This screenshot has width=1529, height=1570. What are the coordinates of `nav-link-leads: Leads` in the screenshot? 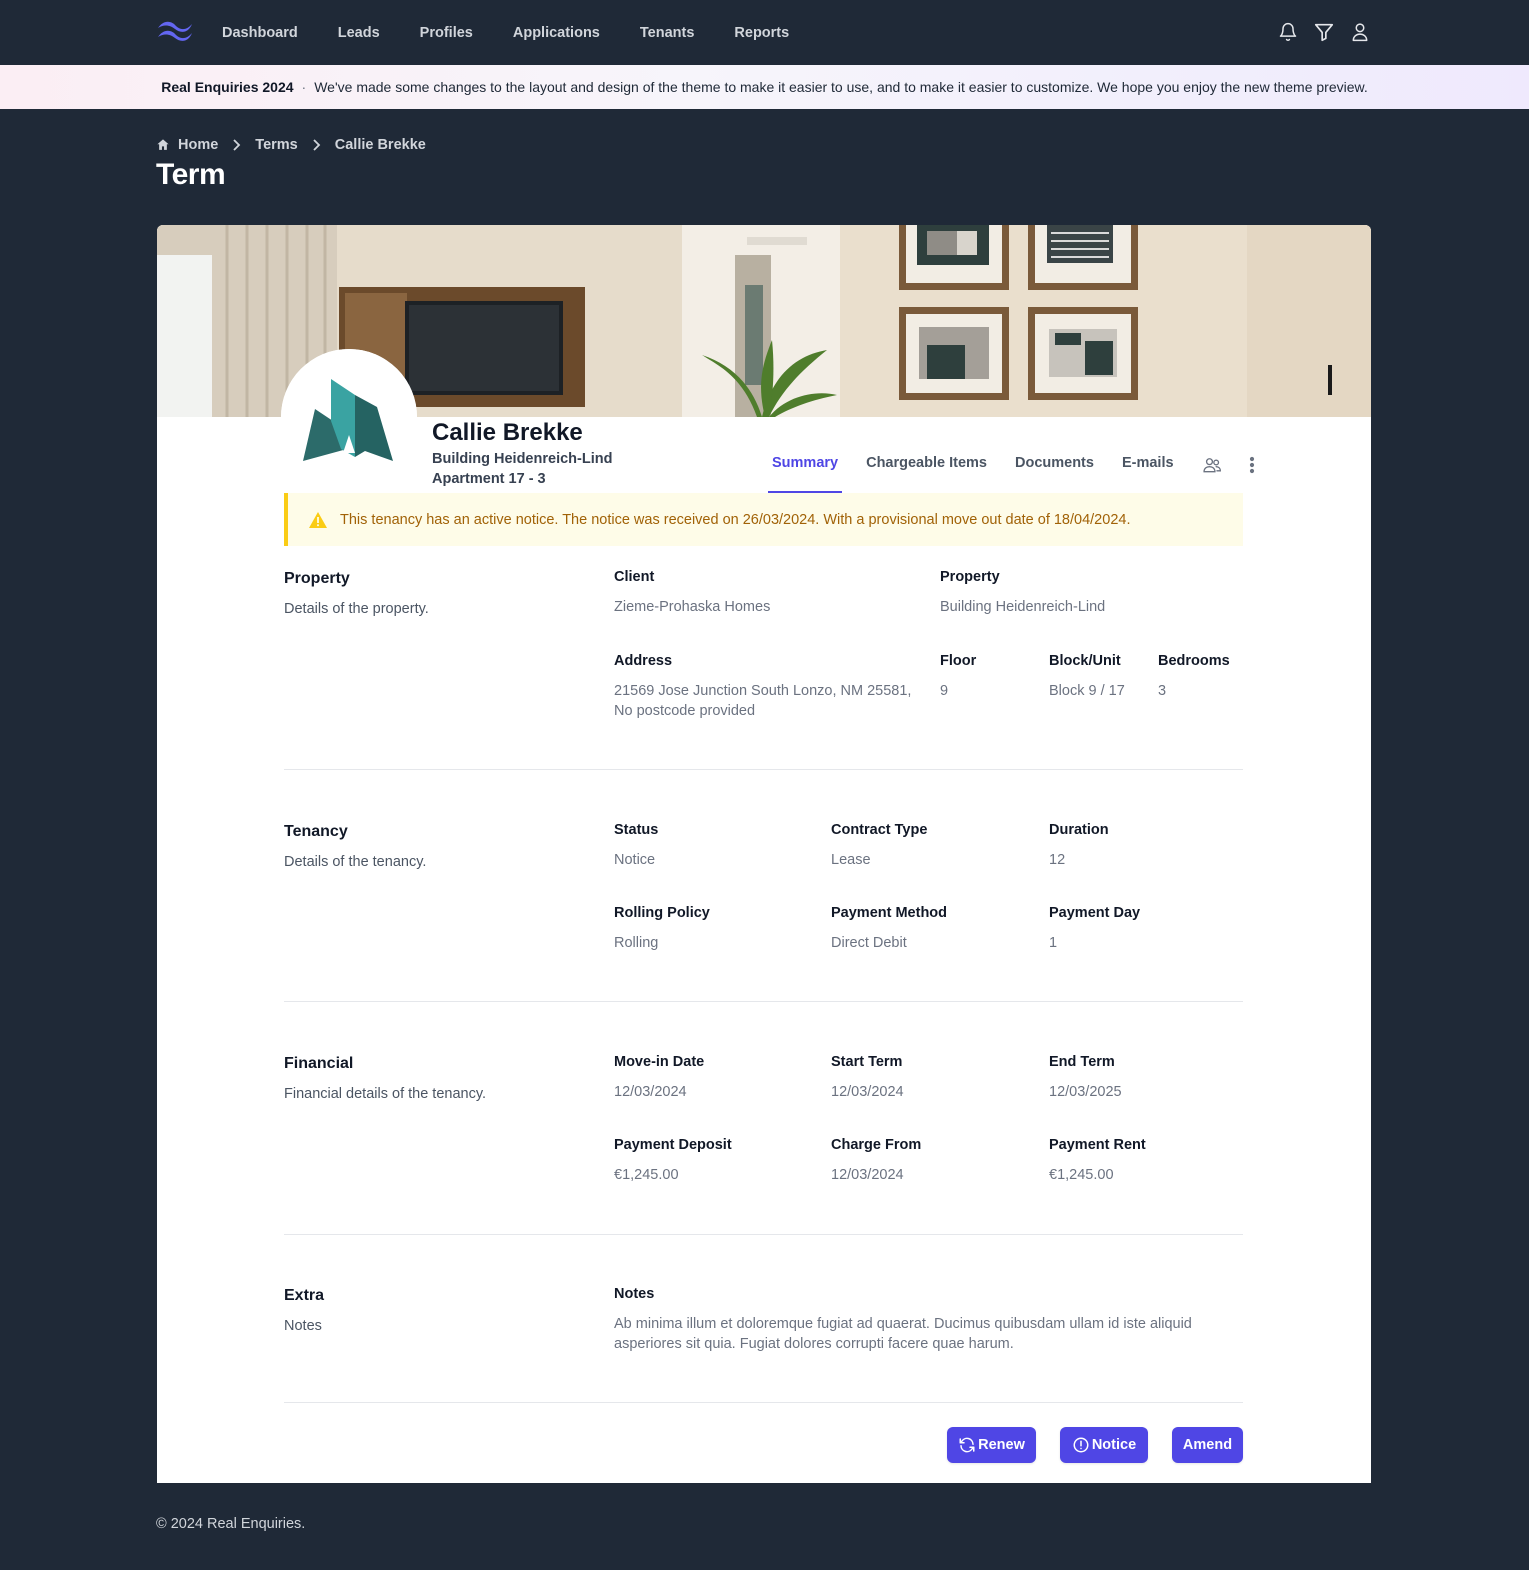 It's located at (359, 33).